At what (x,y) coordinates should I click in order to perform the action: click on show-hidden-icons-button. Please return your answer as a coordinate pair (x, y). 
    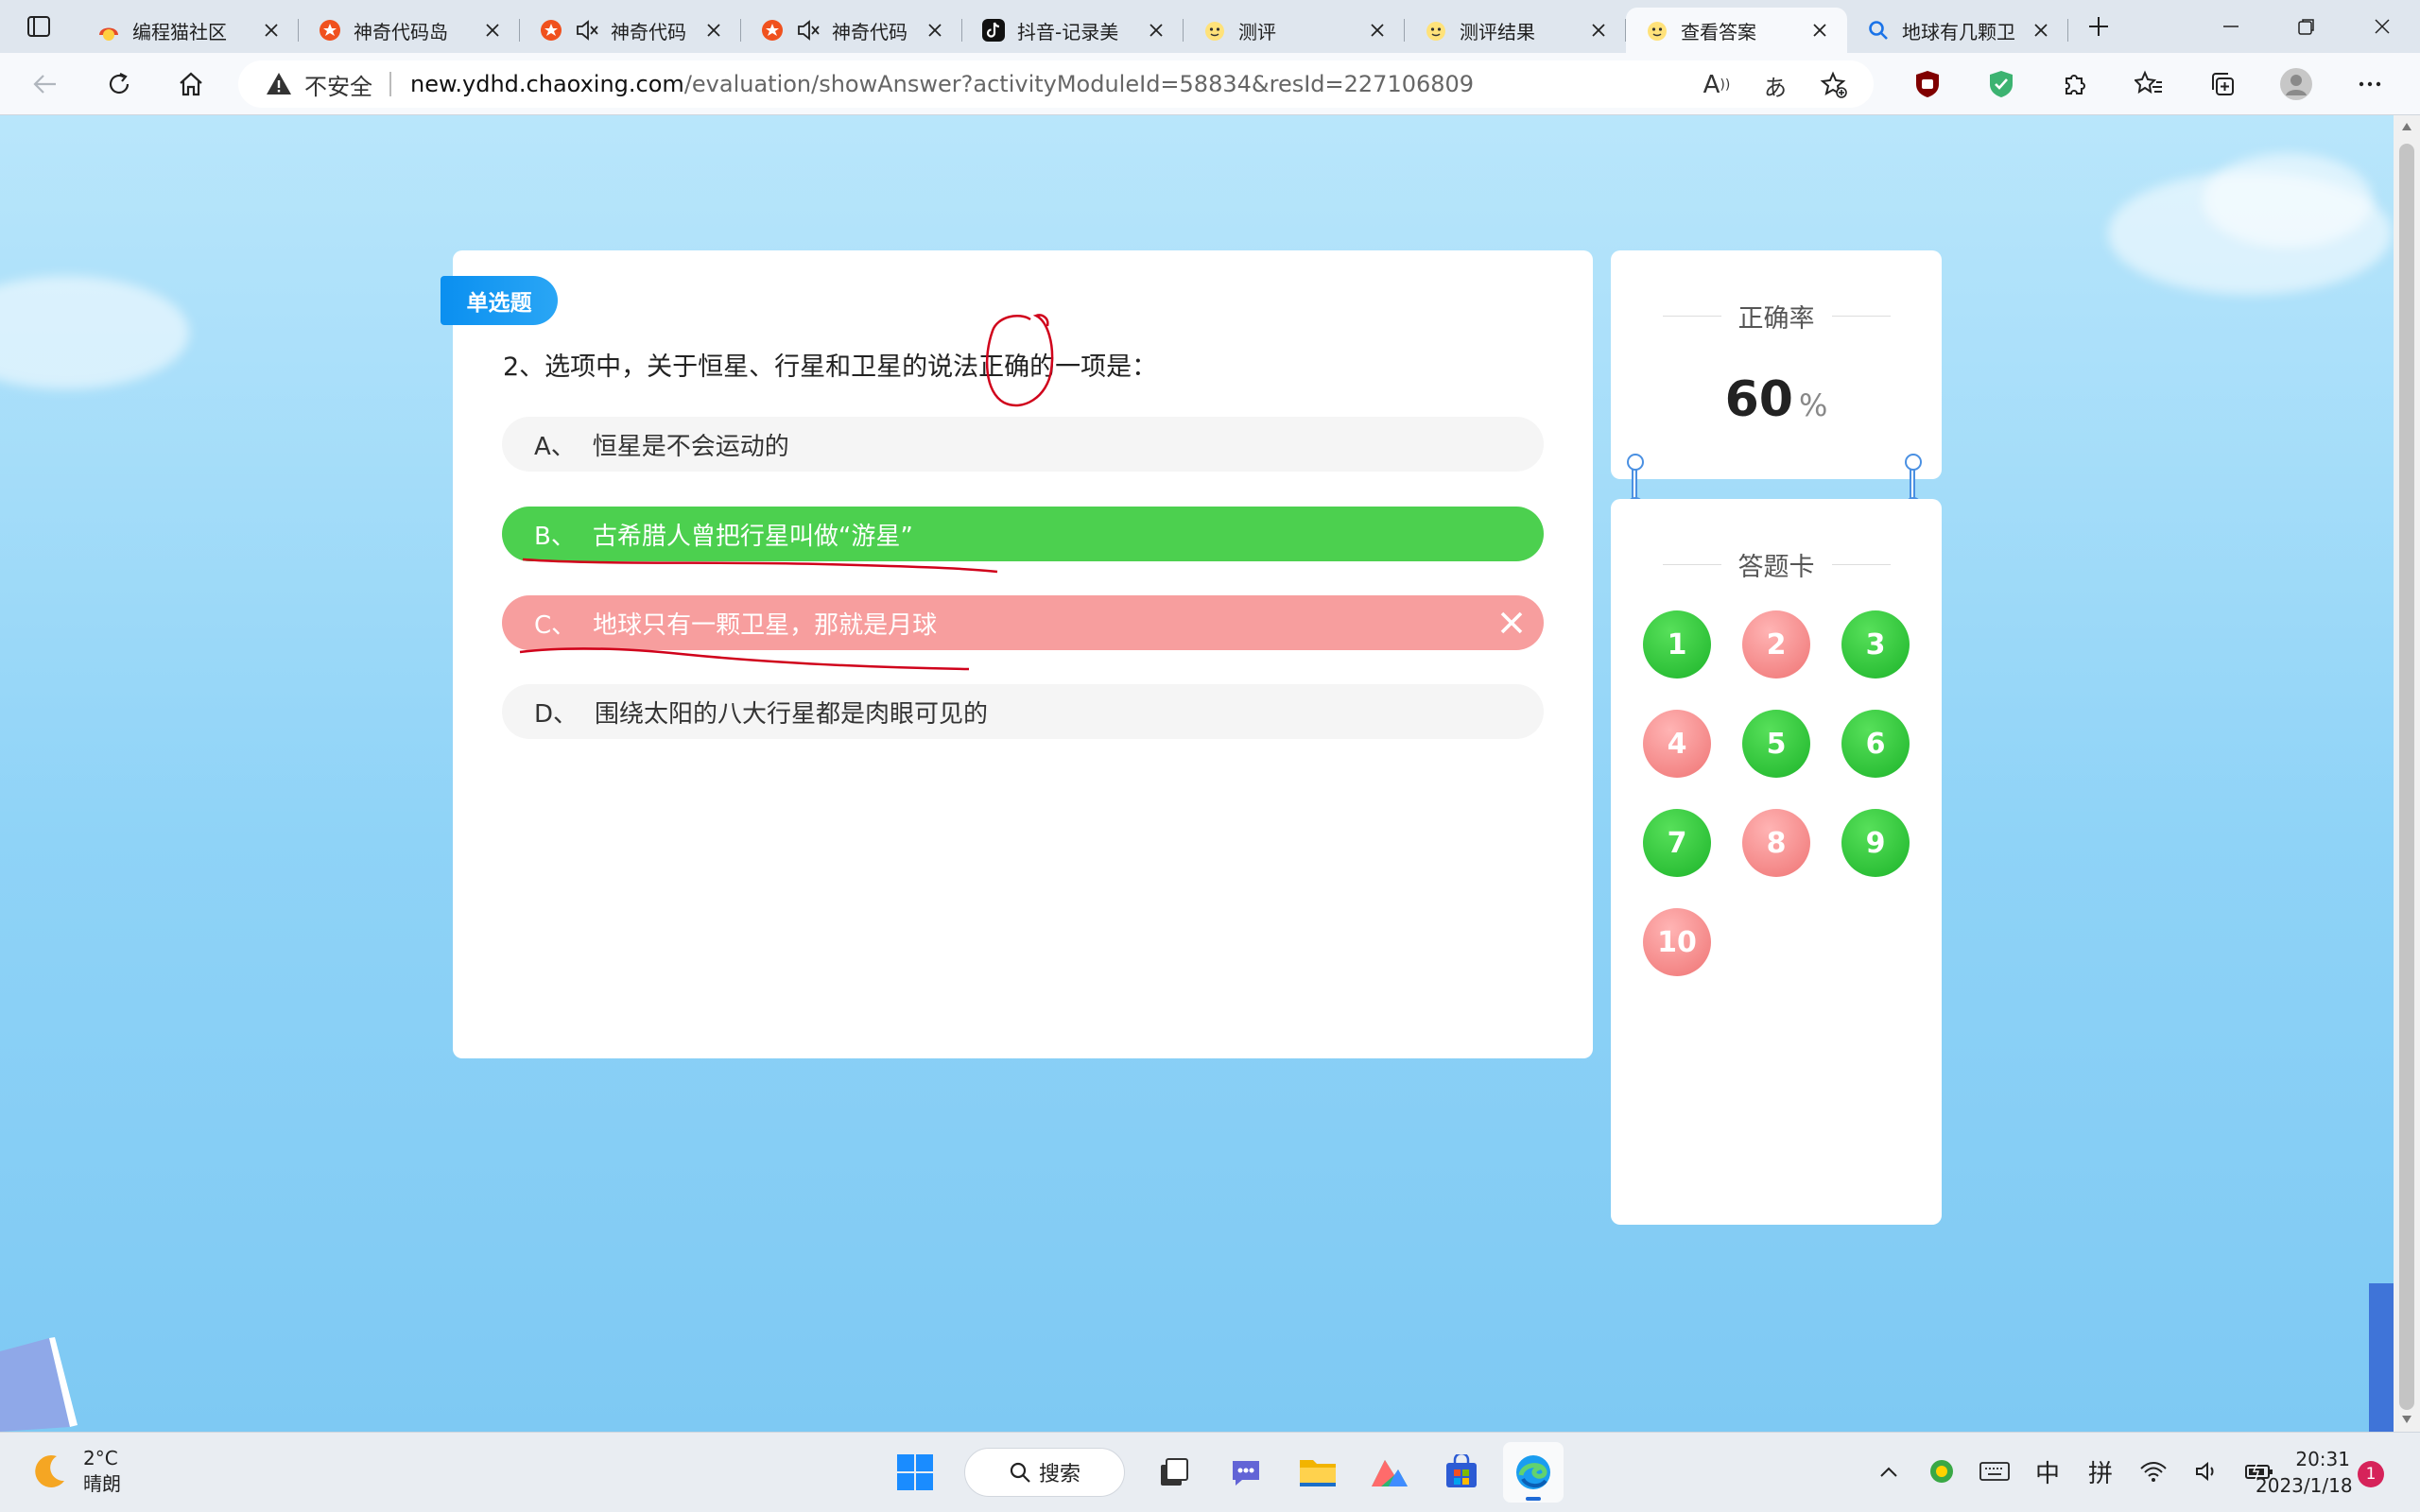
    Looking at the image, I should click on (1889, 1471).